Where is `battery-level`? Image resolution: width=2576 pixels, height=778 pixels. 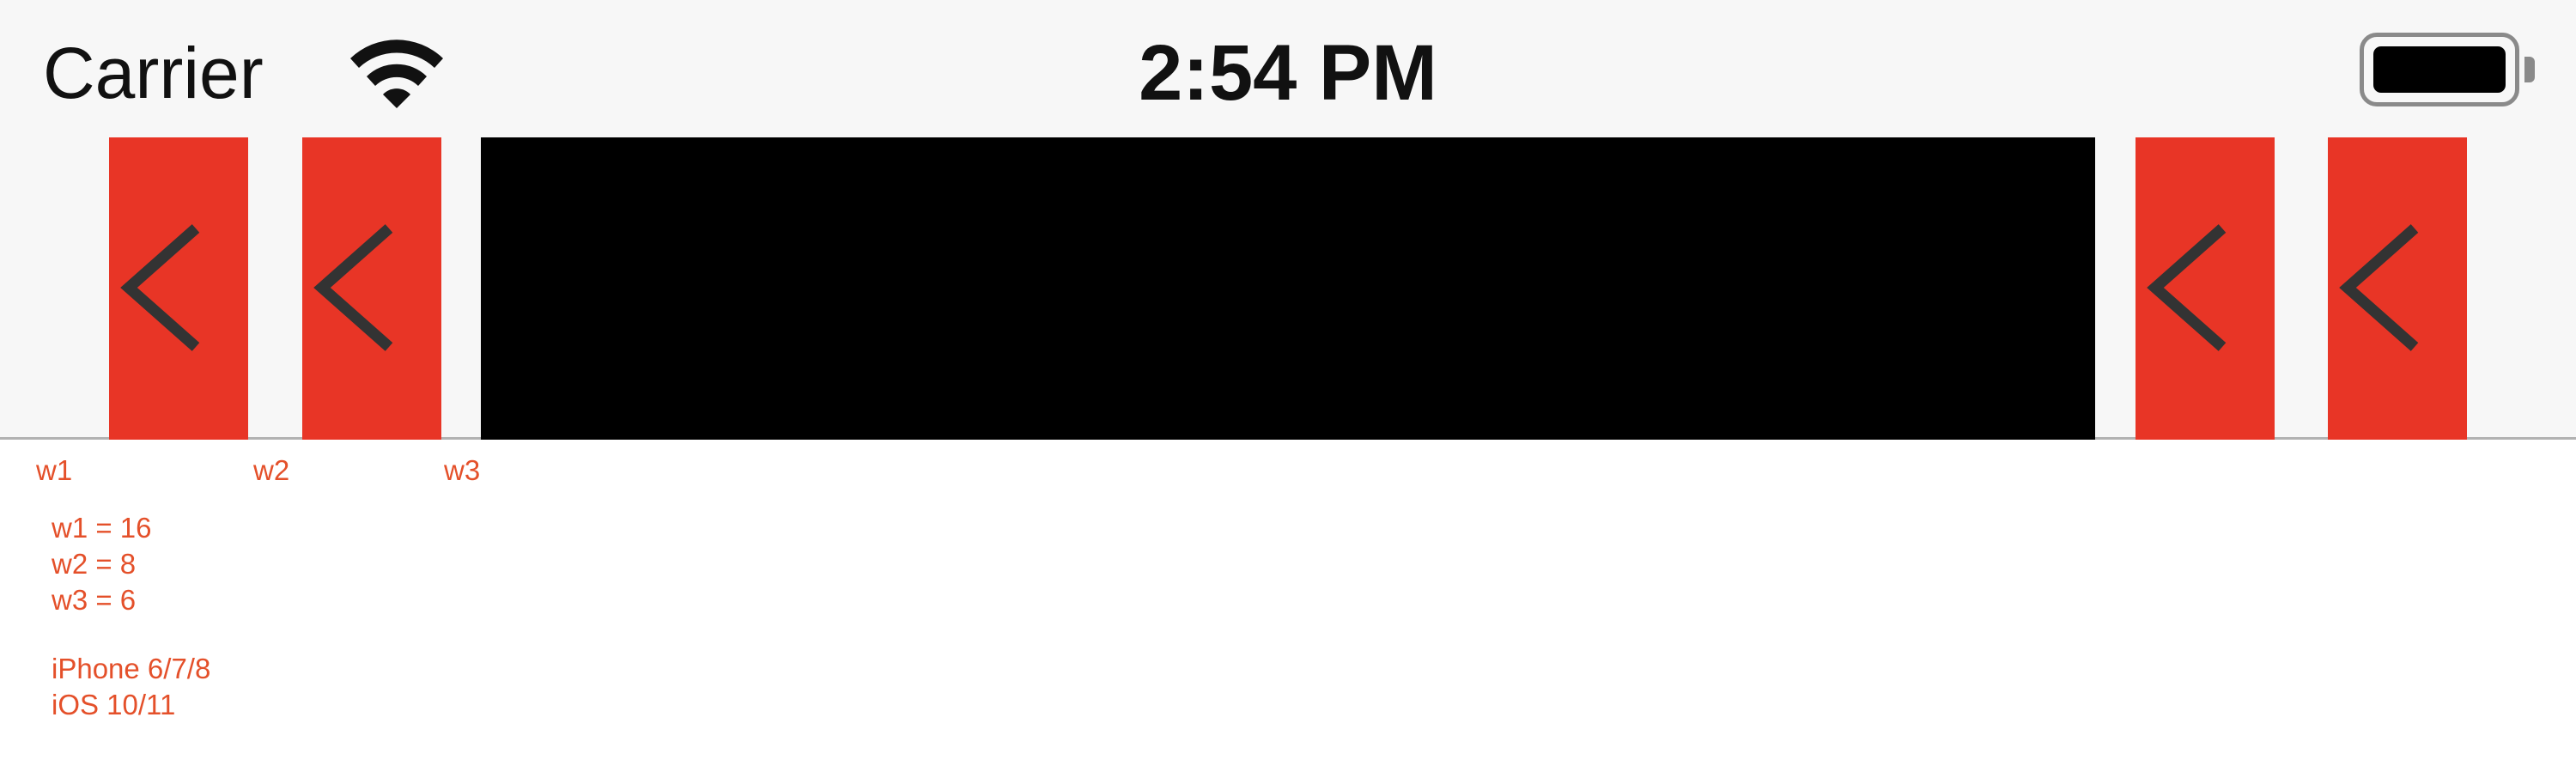
battery-level is located at coordinates (2440, 69).